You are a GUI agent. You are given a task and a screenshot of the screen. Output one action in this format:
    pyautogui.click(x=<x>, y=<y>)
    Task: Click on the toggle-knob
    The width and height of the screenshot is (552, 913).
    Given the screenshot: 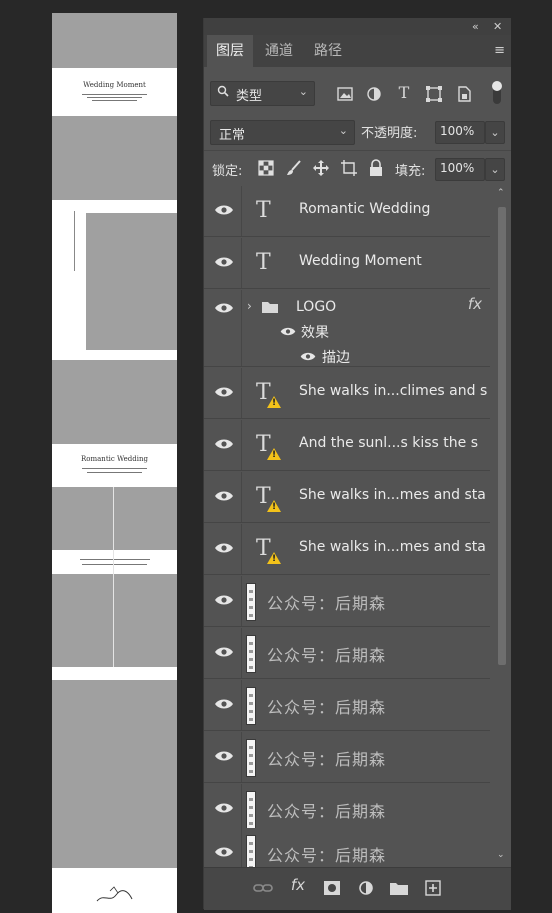 What is the action you would take?
    pyautogui.click(x=497, y=86)
    